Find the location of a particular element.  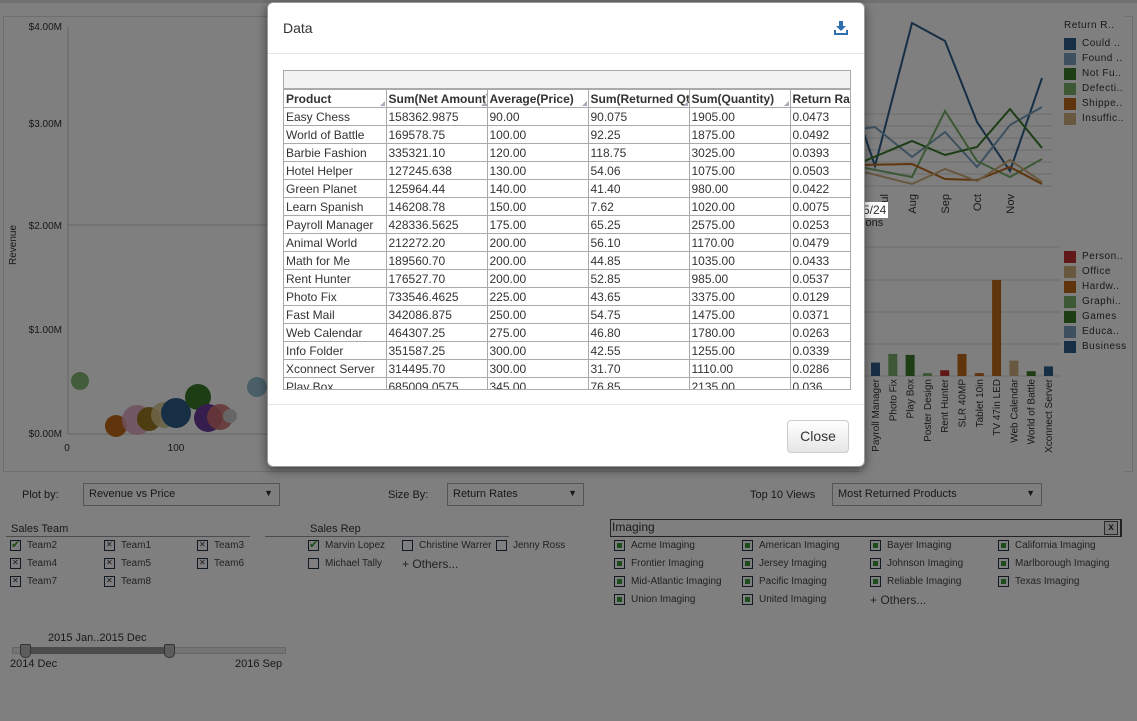

table-cell: 985.00 is located at coordinates (739, 278).